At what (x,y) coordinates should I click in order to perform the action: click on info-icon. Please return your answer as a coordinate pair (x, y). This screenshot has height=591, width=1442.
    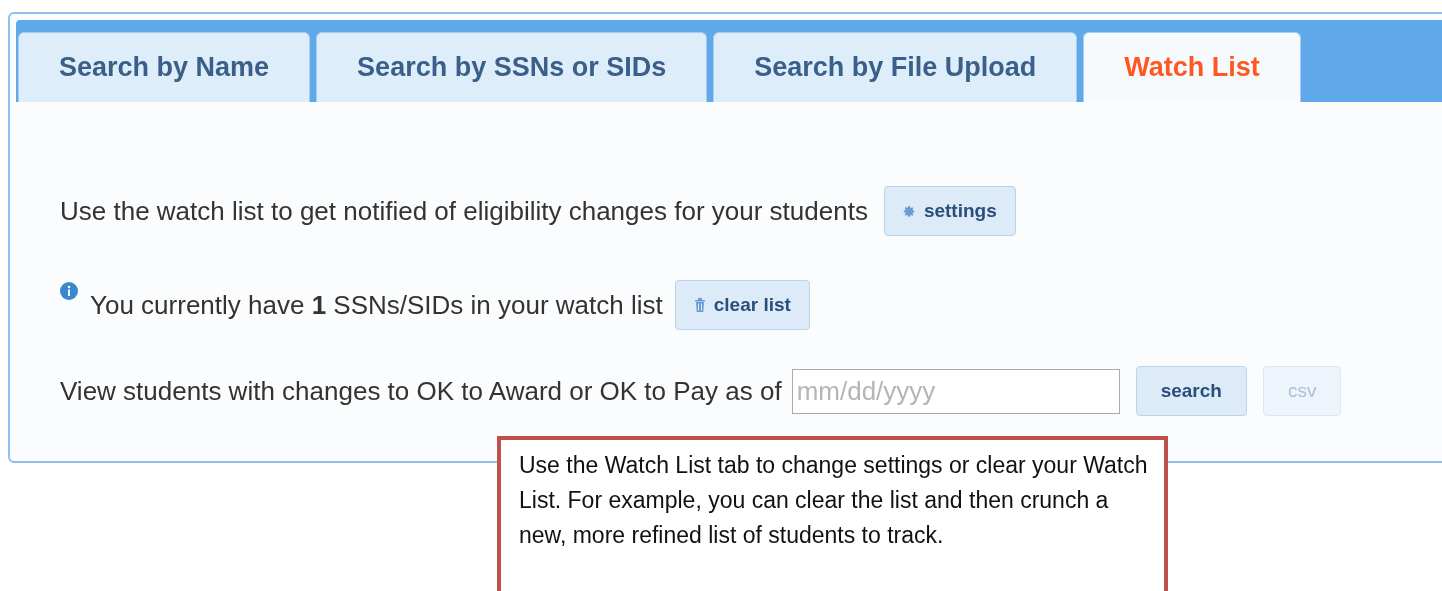
    Looking at the image, I should click on (69, 291).